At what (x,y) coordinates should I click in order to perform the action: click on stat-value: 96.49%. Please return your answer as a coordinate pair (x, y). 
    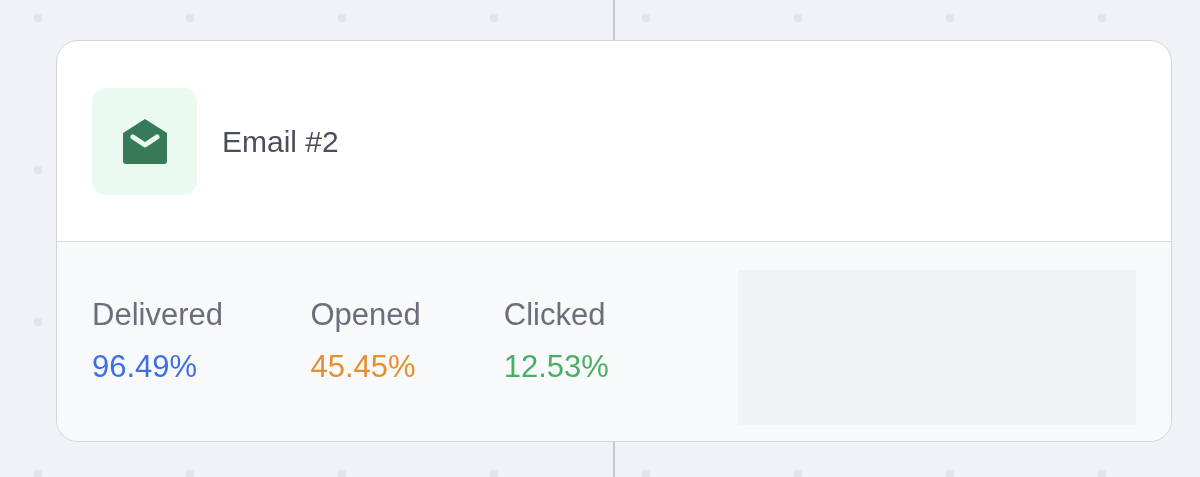
    Looking at the image, I should click on (145, 367).